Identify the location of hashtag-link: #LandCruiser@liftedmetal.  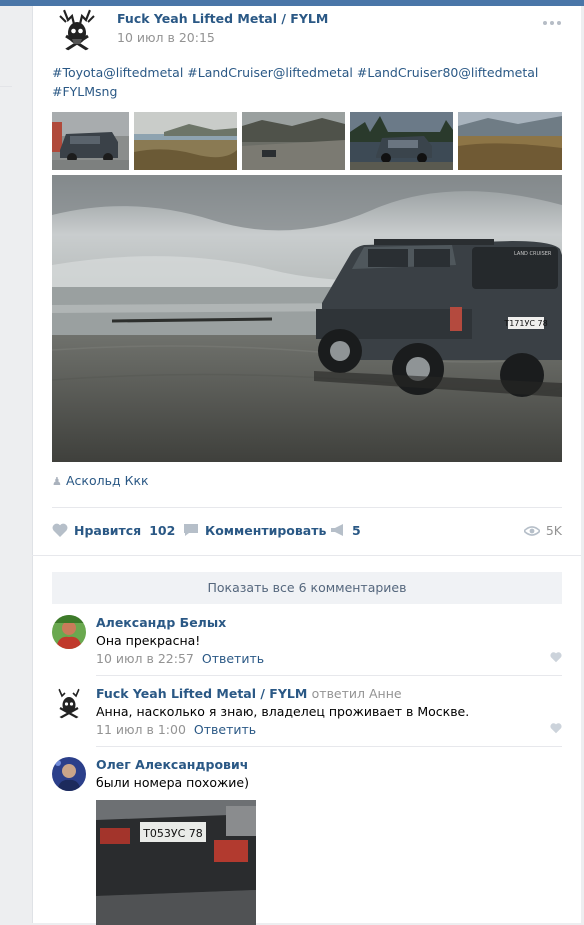
(270, 72).